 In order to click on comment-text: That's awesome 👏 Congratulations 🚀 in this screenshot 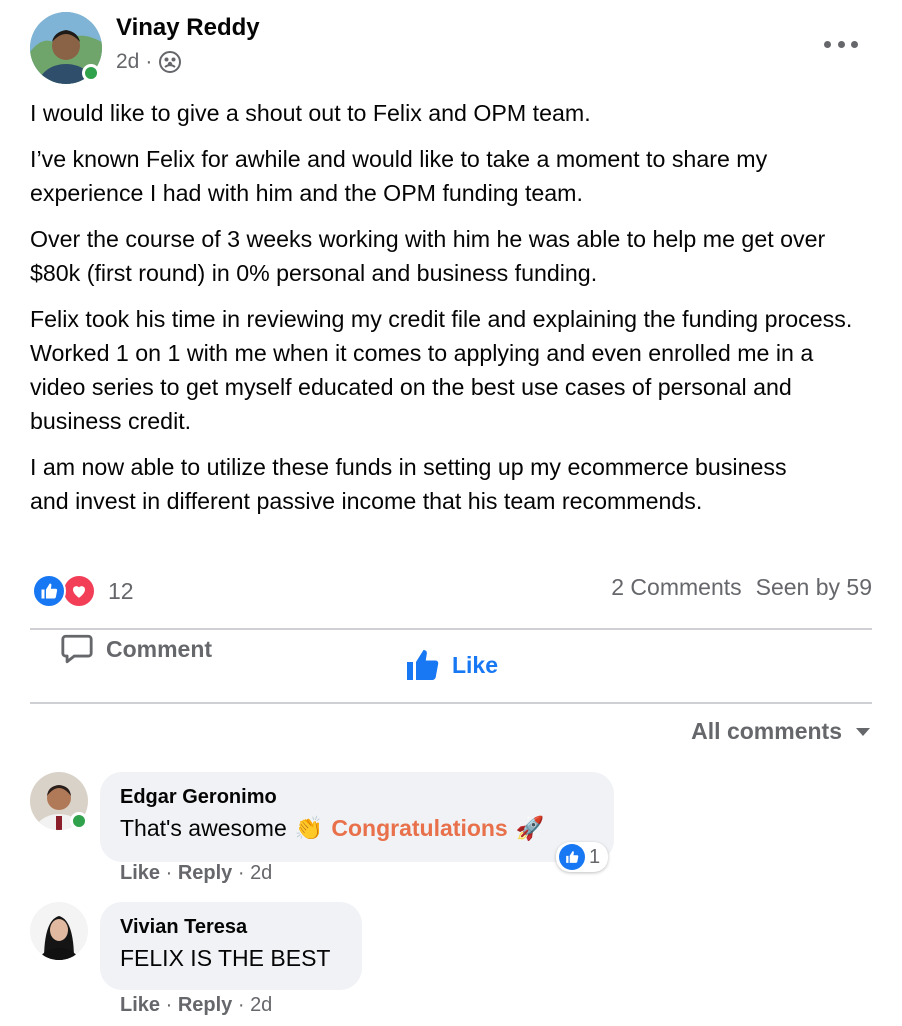, I will do `click(357, 828)`.